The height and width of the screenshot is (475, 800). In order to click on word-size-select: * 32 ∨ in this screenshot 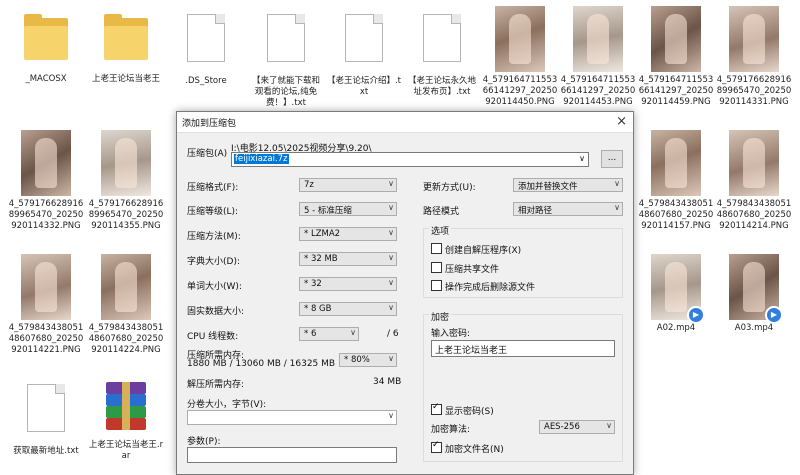, I will do `click(348, 284)`.